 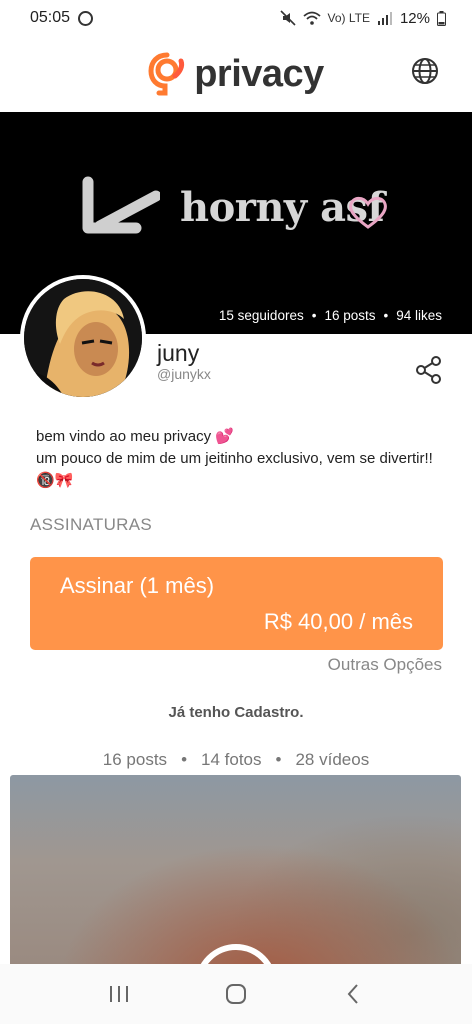 I want to click on system-nav-bar, so click(x=236, y=994).